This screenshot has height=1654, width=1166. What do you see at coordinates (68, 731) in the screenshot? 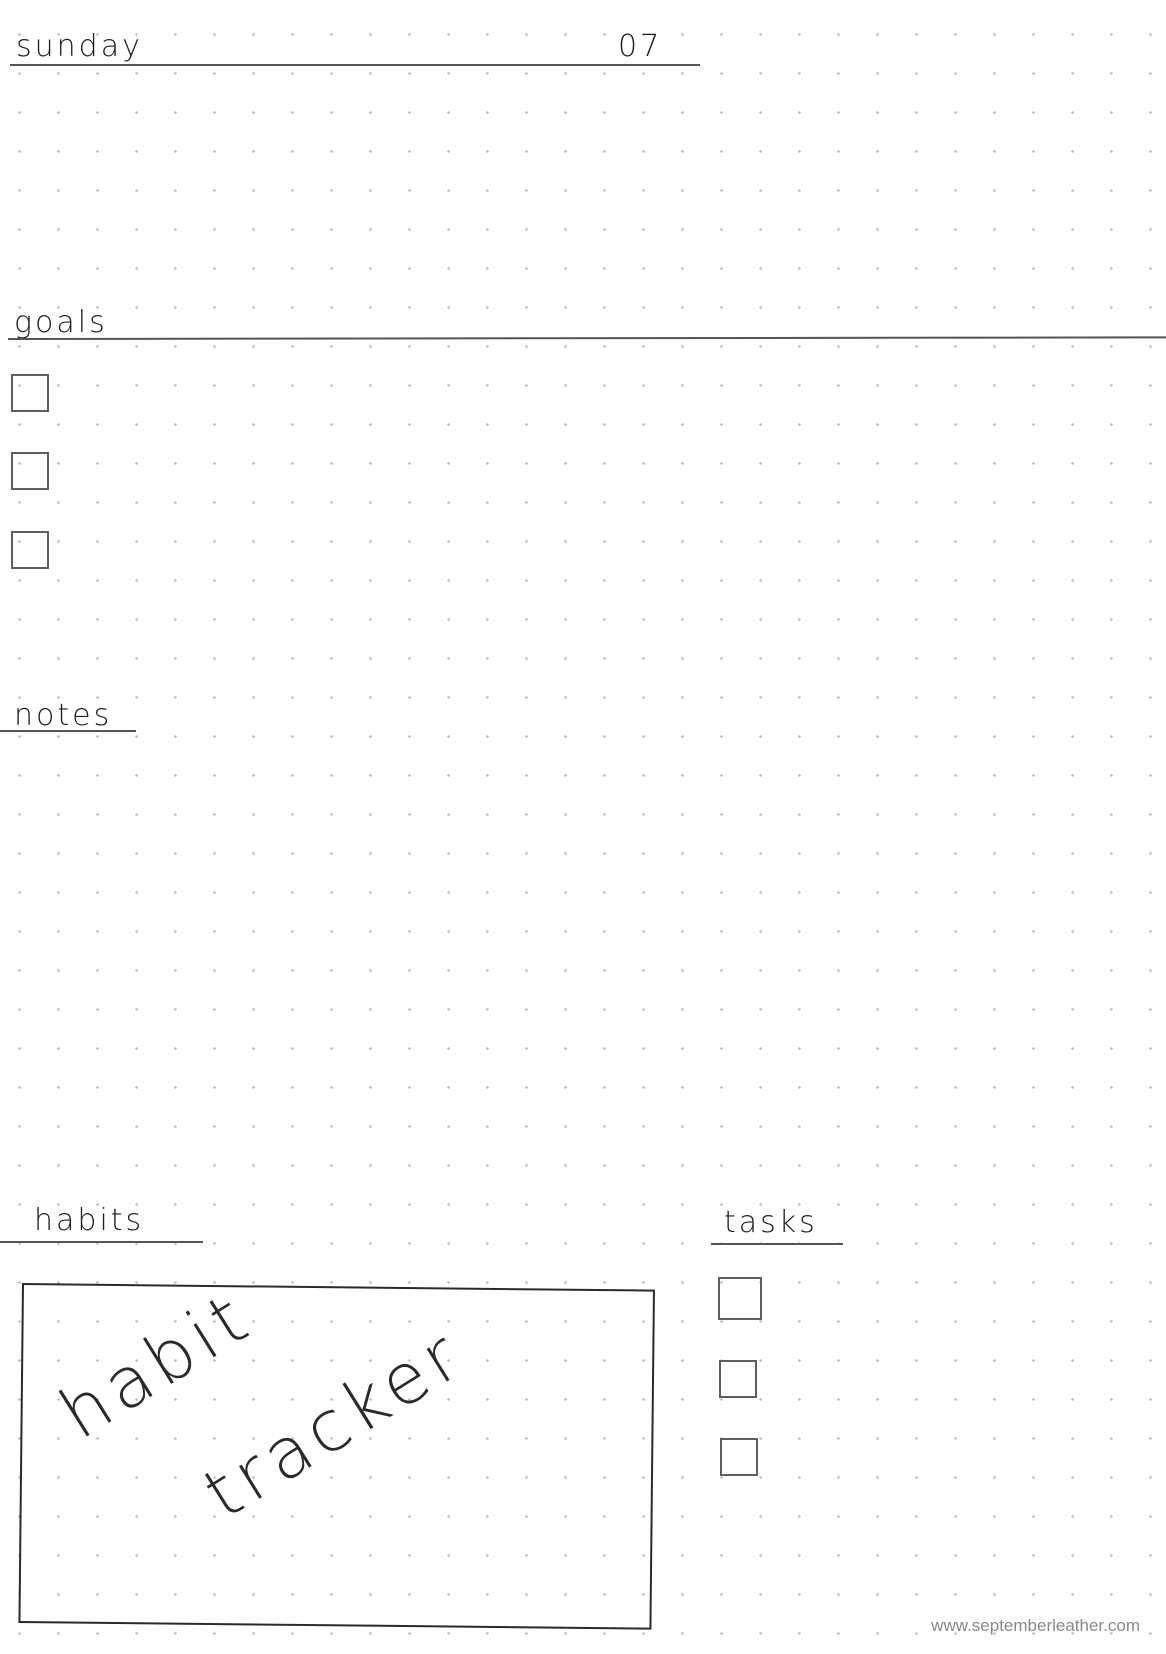
I see `notes-rule` at bounding box center [68, 731].